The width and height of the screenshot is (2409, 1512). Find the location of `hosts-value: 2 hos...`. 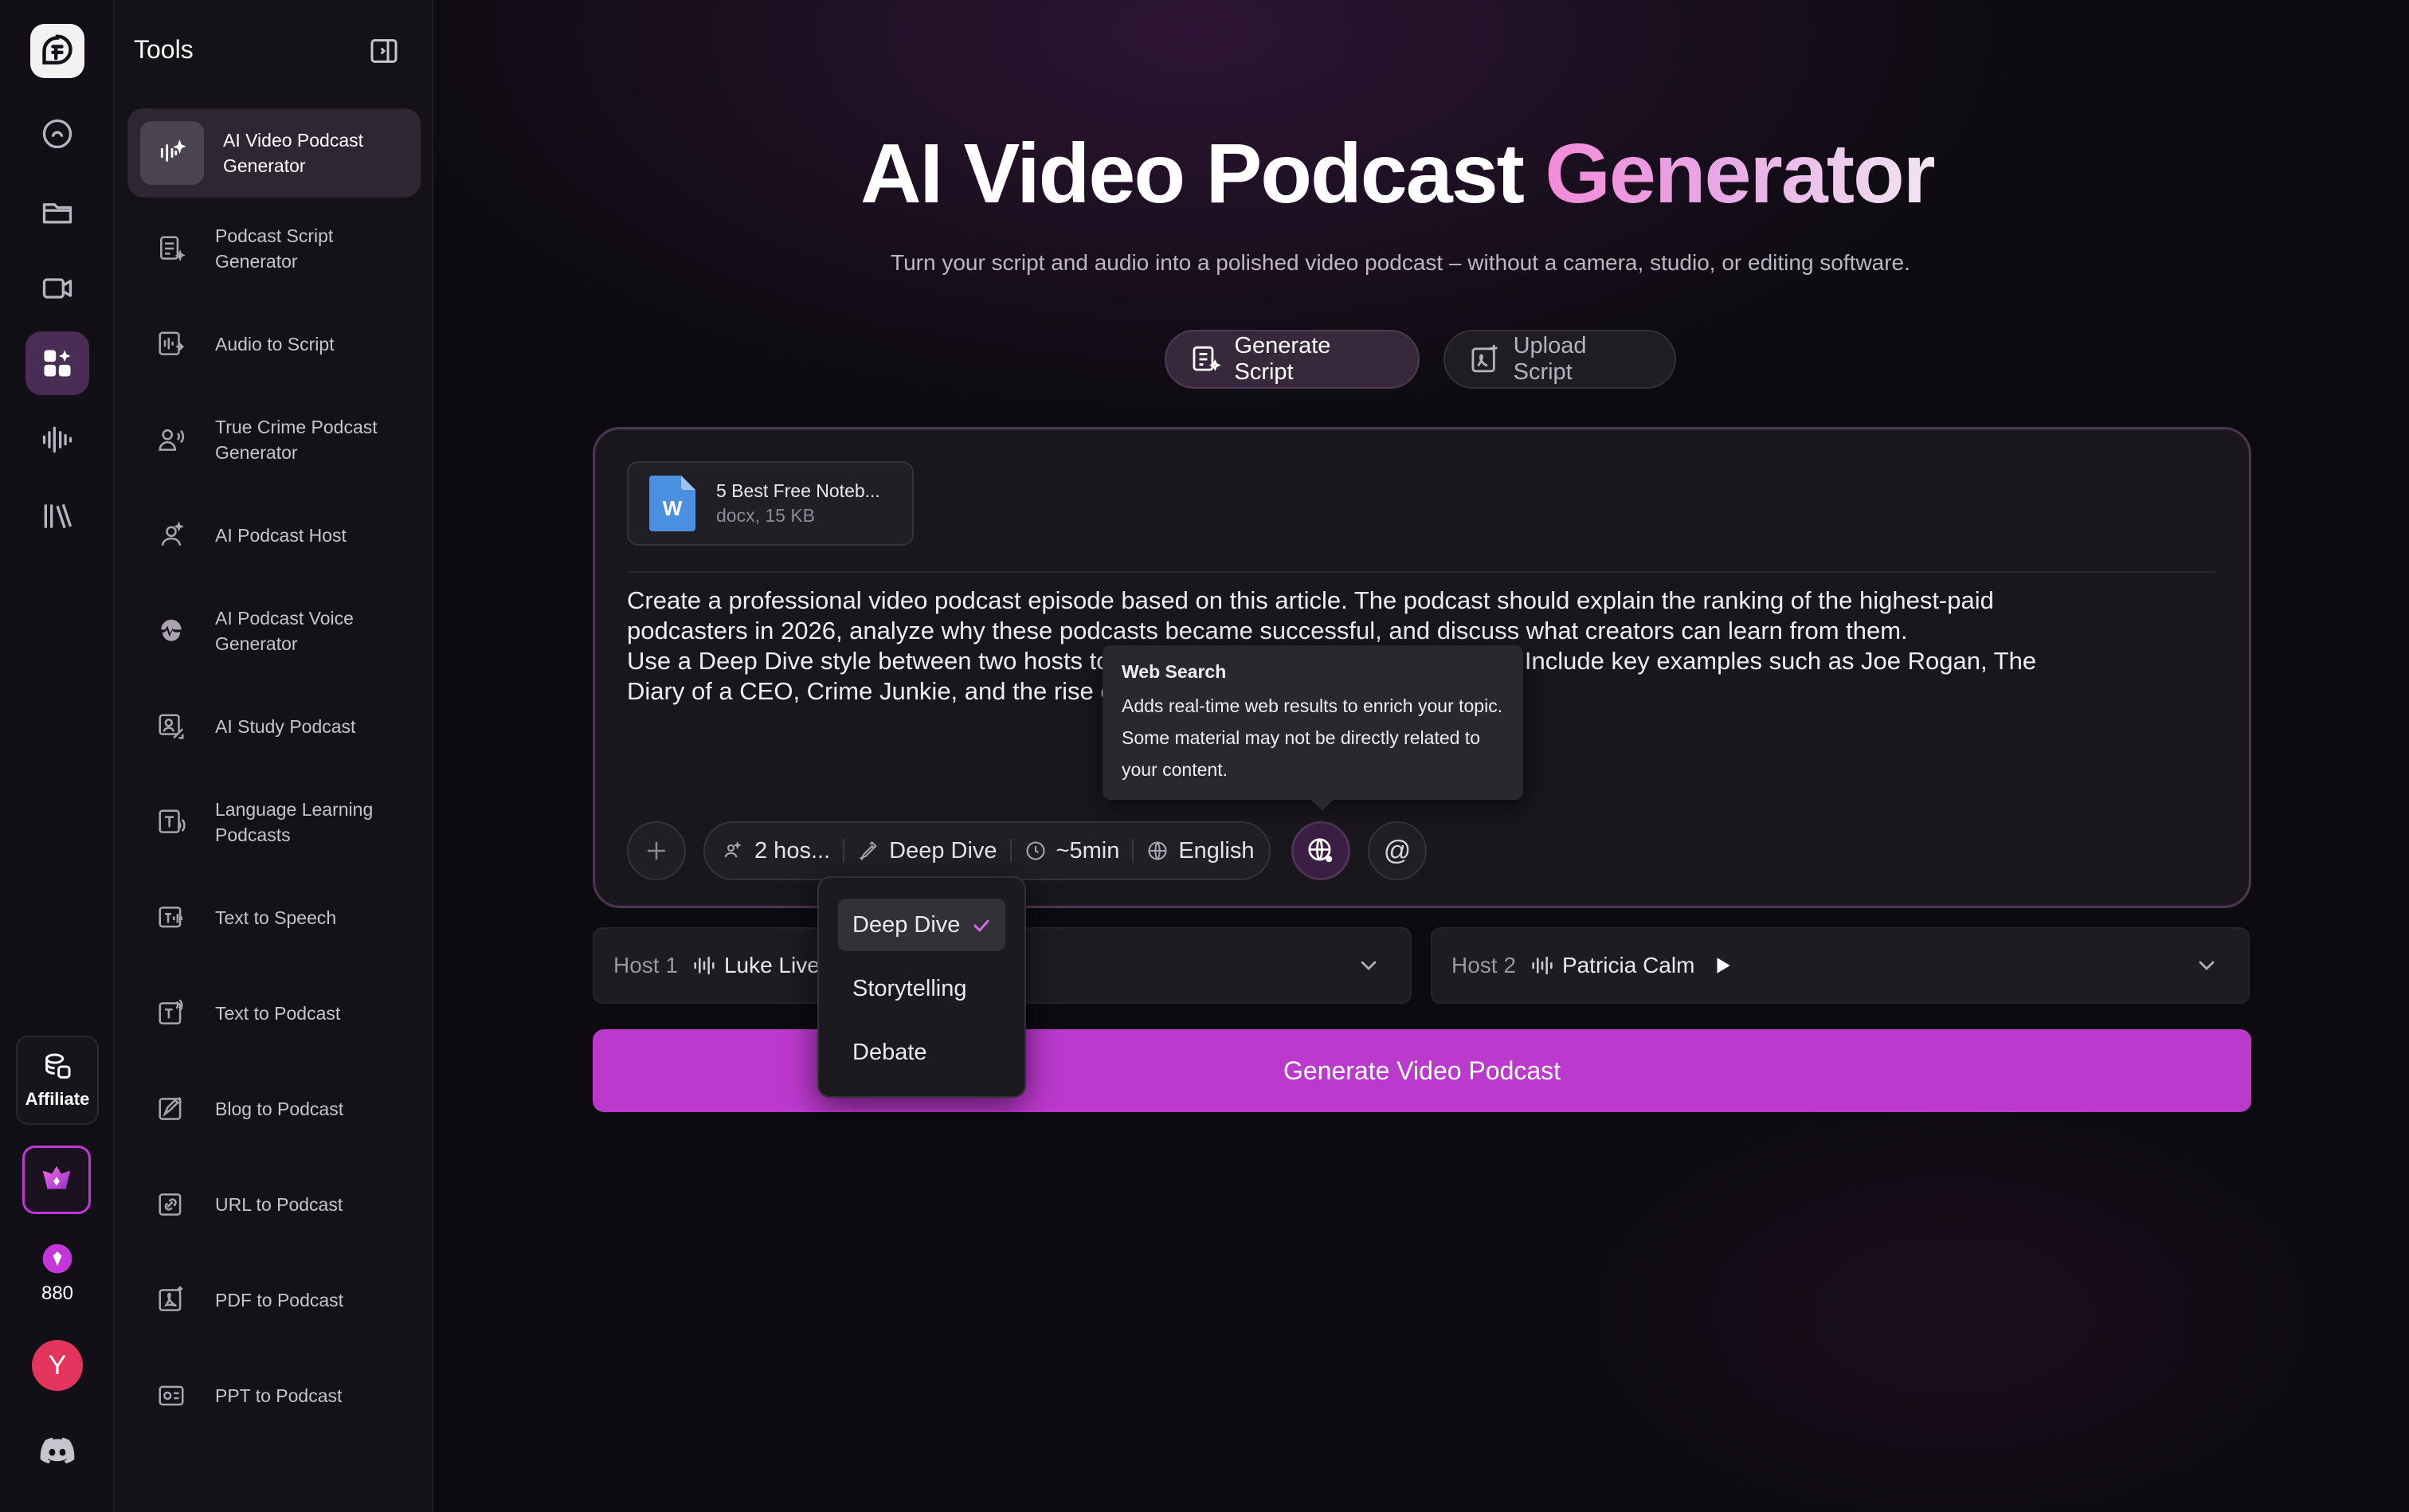

hosts-value: 2 hos... is located at coordinates (792, 850).